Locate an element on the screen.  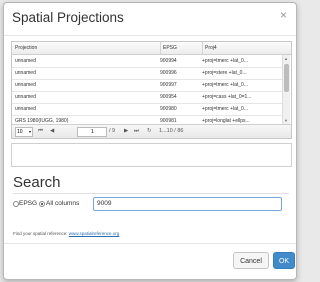
cell-epsg: 900980 is located at coordinates (168, 109).